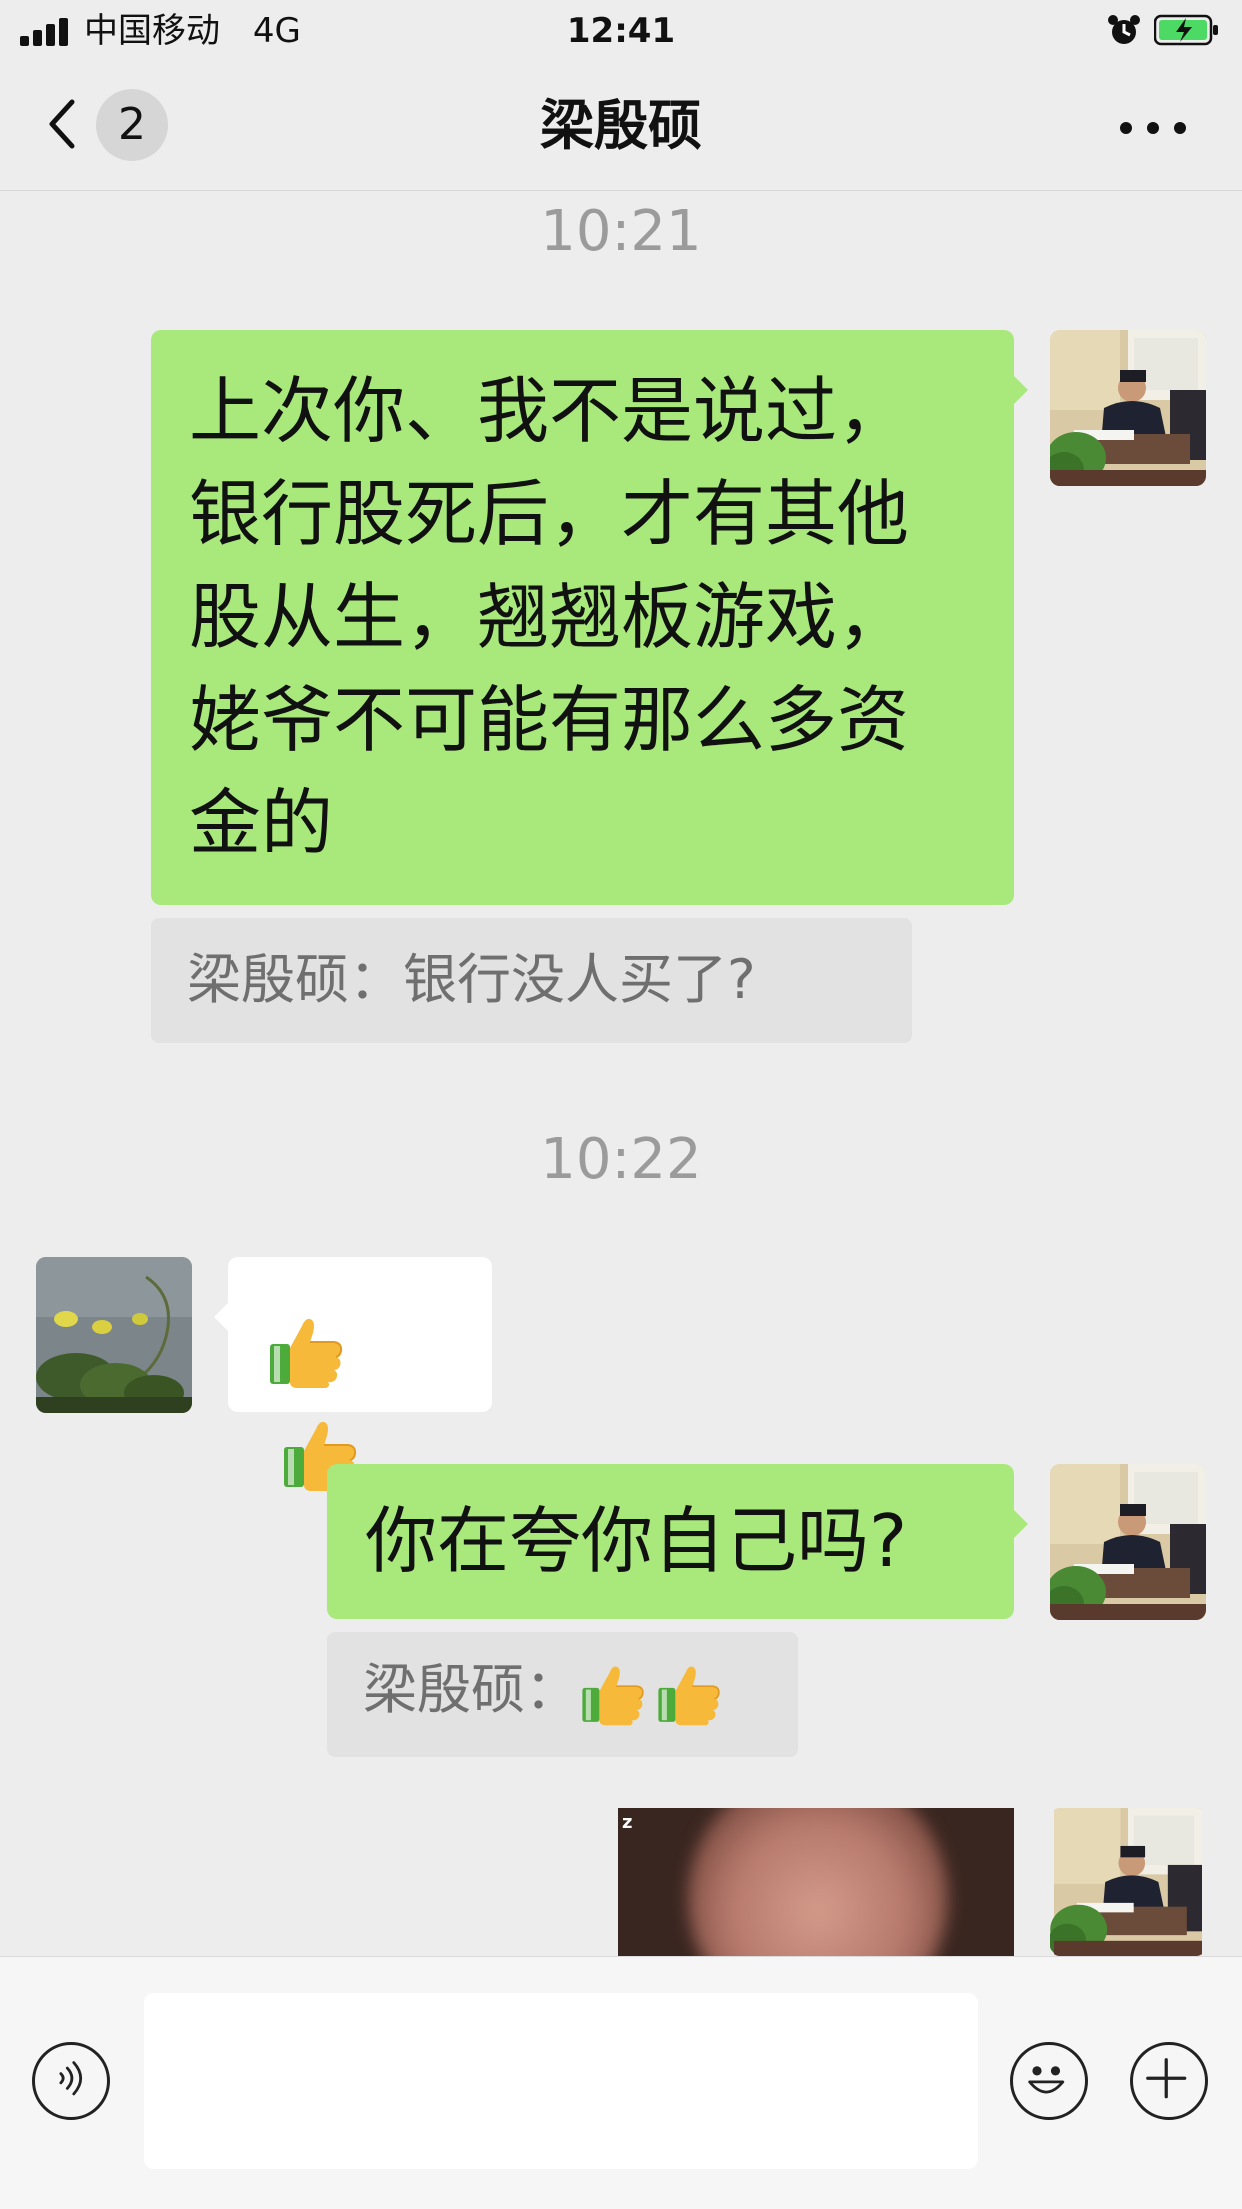 The height and width of the screenshot is (2209, 1242). Describe the element at coordinates (360, 1334) in the screenshot. I see `received-message-bubble` at that location.